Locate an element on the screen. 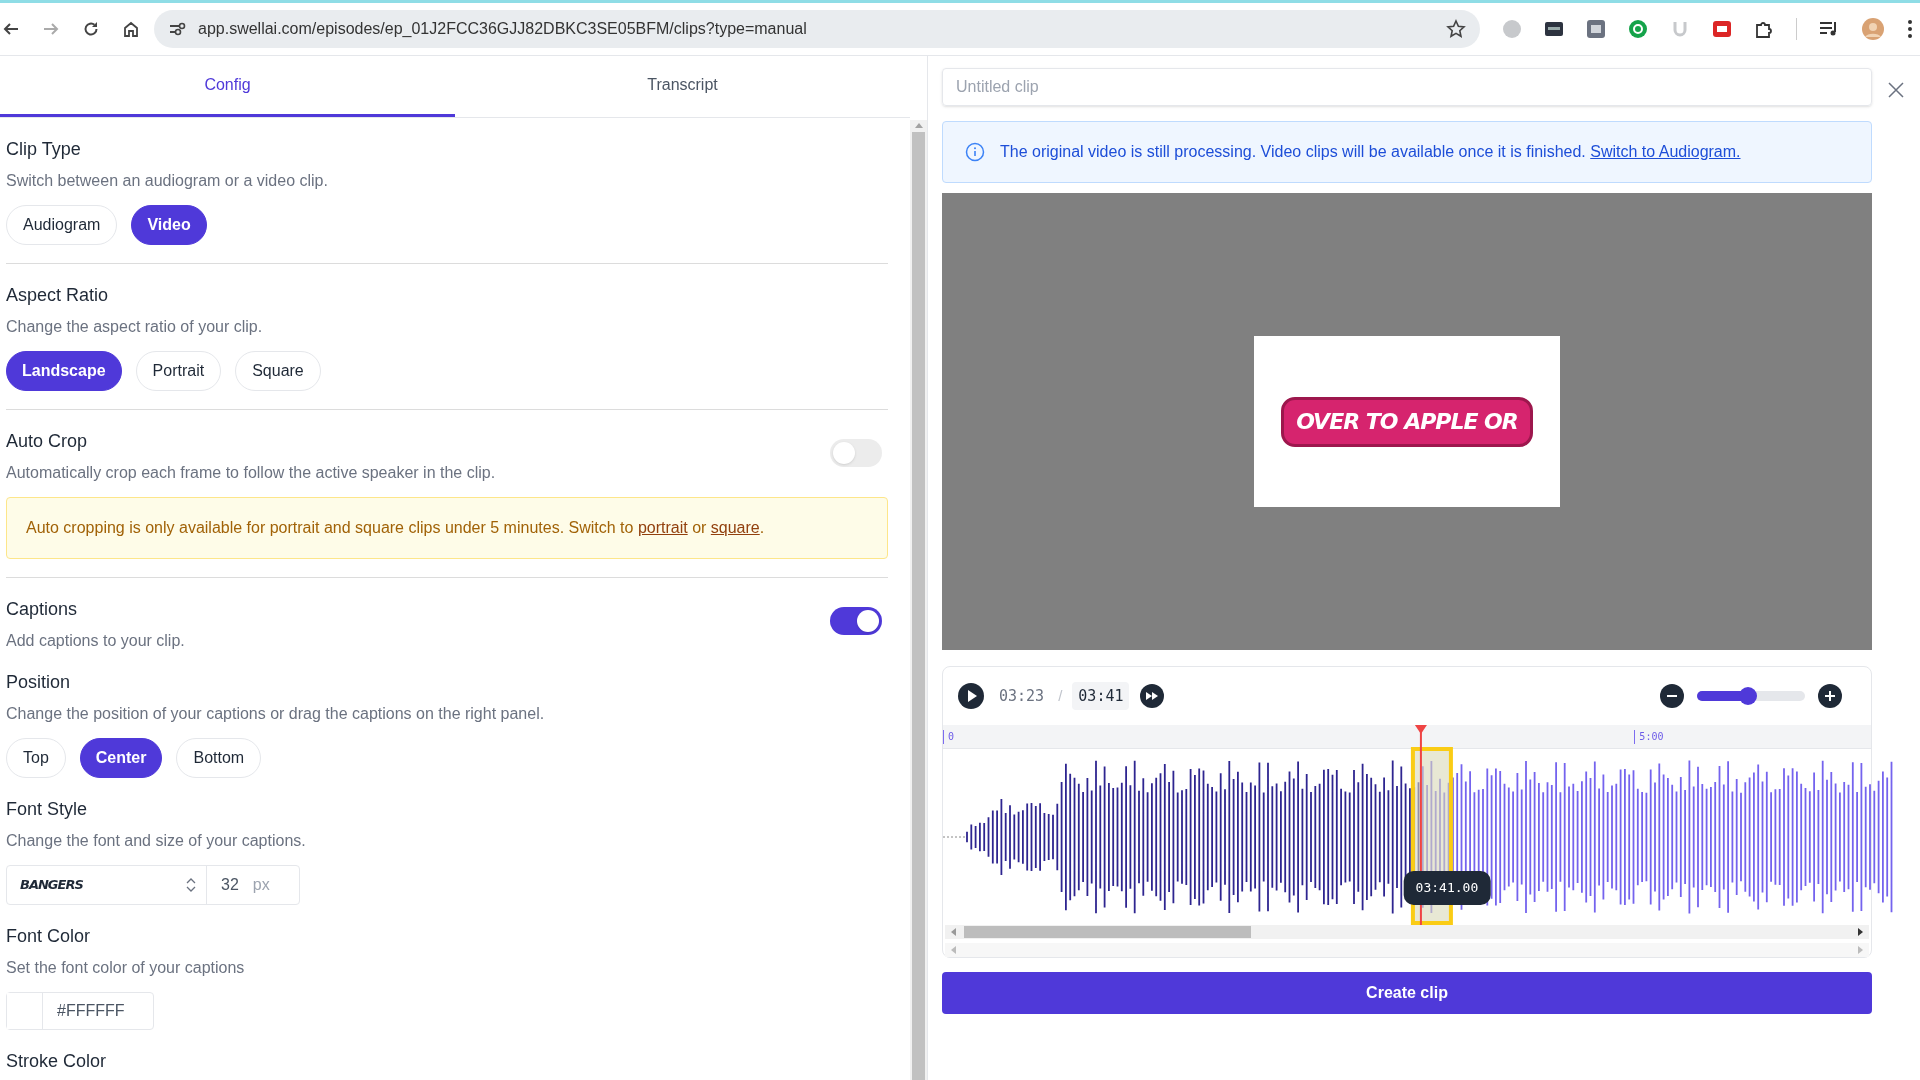 The image size is (1920, 1080). option-button: Audiogram is located at coordinates (62, 225).